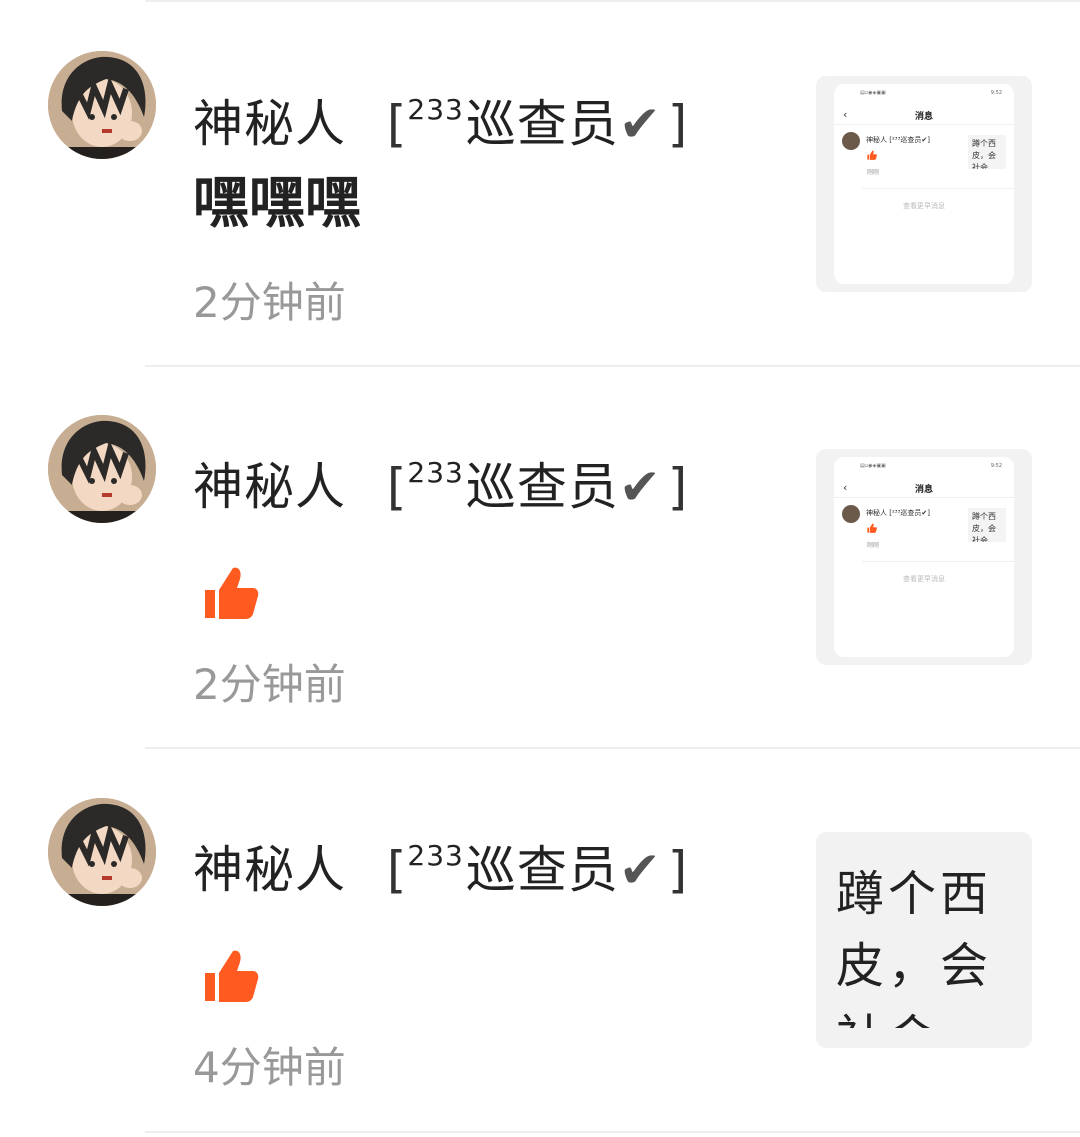  What do you see at coordinates (277, 203) in the screenshot?
I see `reply-text: 嘿嘿嘿` at bounding box center [277, 203].